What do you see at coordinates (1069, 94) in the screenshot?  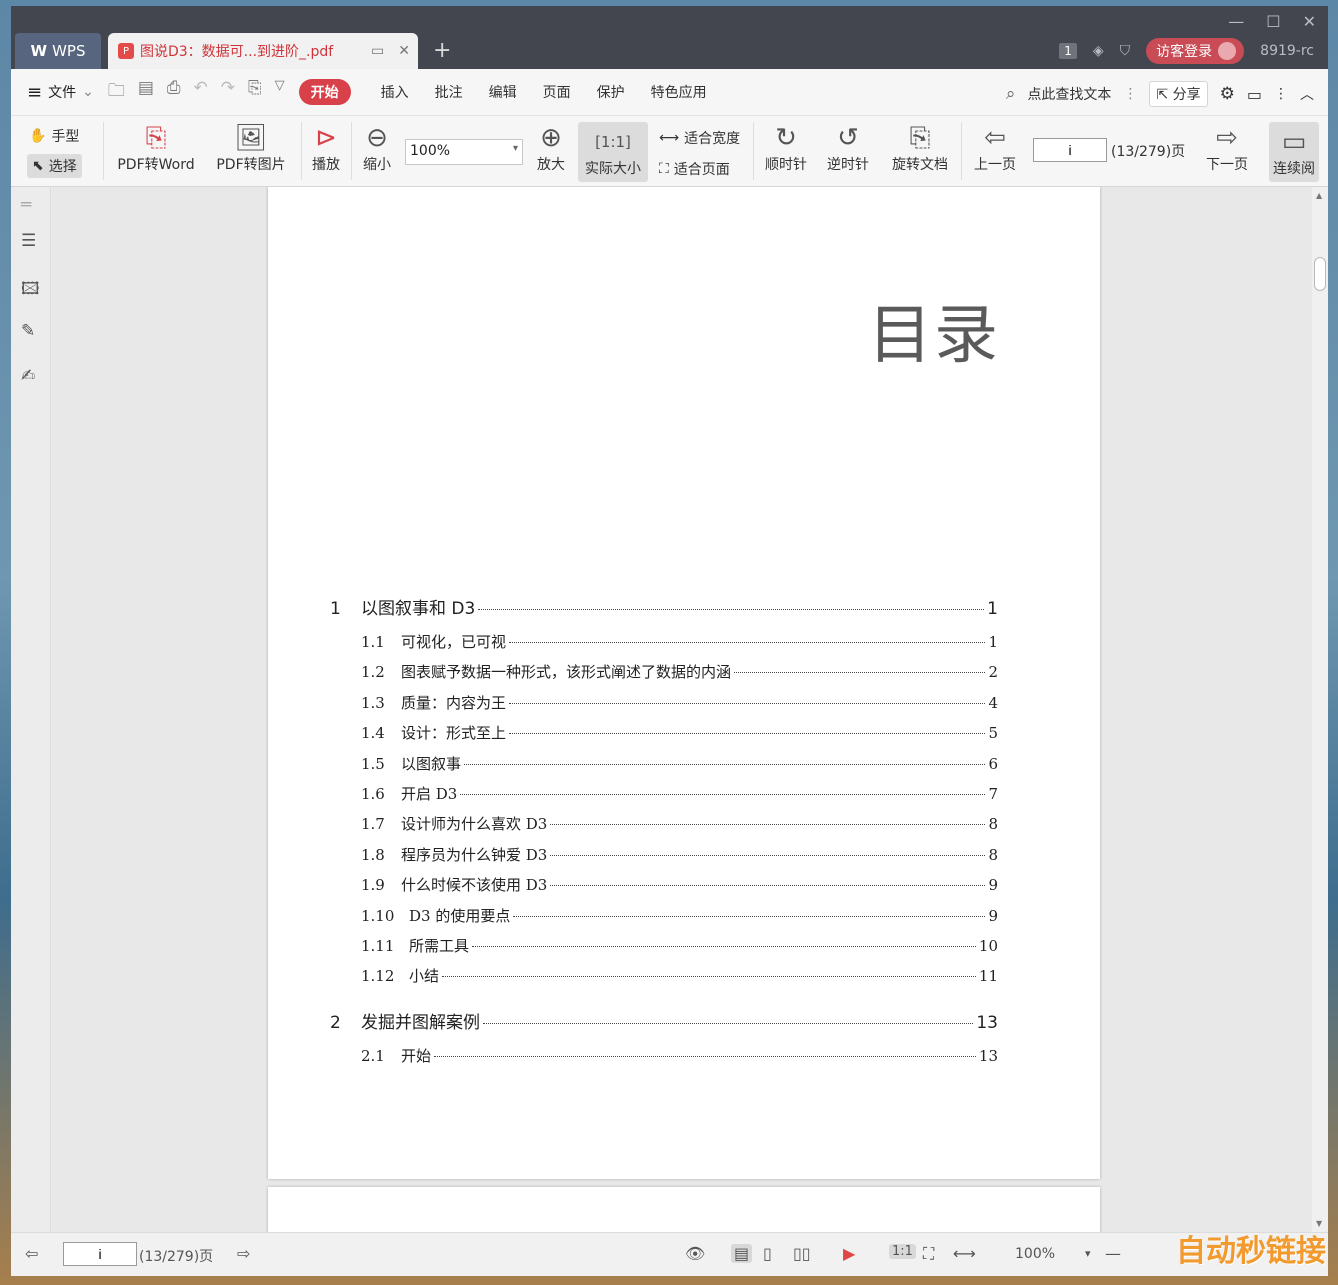 I see `search-text-field: 点此查找文本` at bounding box center [1069, 94].